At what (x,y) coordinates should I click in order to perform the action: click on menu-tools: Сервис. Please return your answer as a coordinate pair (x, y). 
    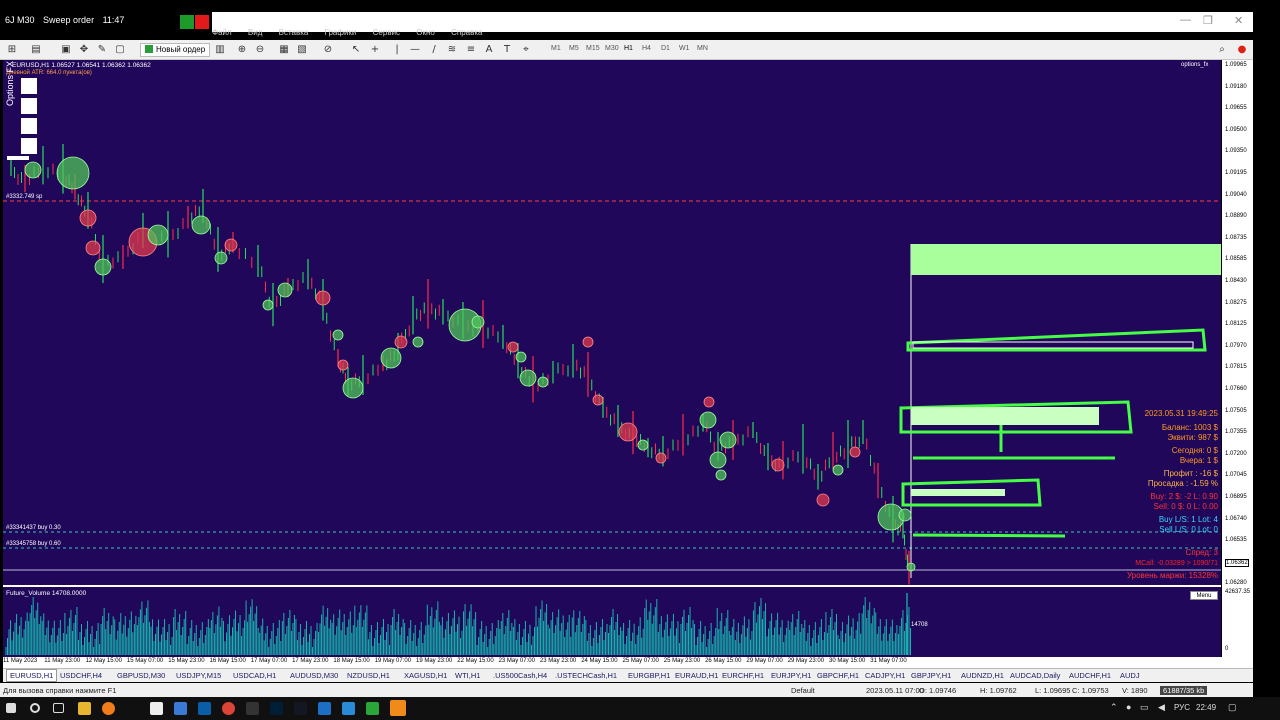
    Looking at the image, I should click on (386, 32).